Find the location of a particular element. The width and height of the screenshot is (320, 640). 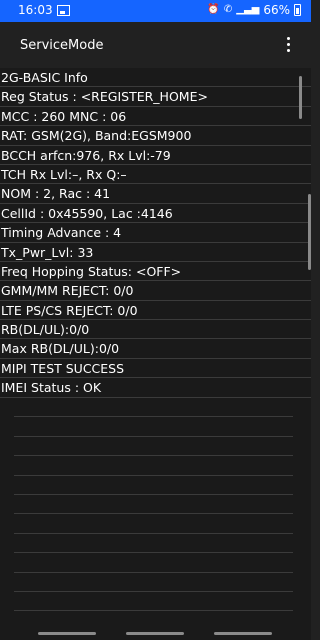

info-line: Tx_Pwr_Lvl: 33 is located at coordinates (155, 252).